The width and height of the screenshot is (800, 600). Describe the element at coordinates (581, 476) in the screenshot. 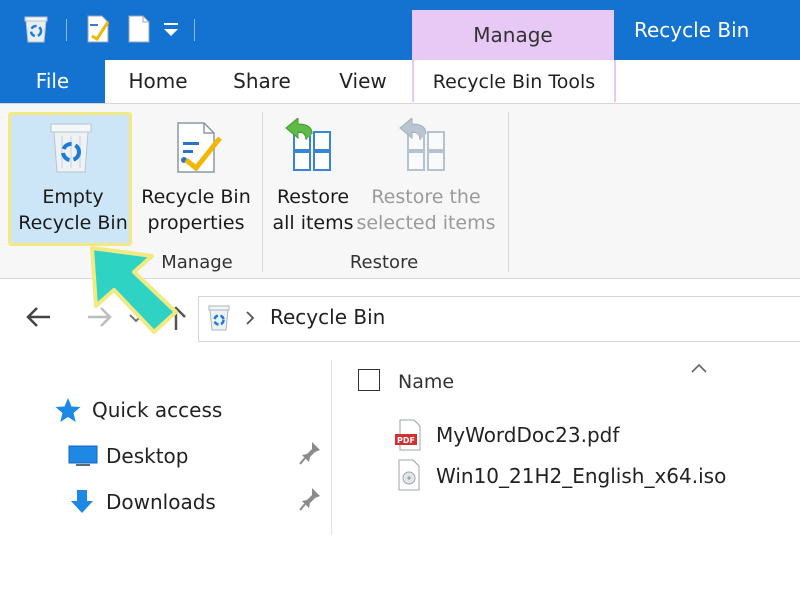

I see `file-row-name: Win10_21H2_English_x64.iso` at that location.